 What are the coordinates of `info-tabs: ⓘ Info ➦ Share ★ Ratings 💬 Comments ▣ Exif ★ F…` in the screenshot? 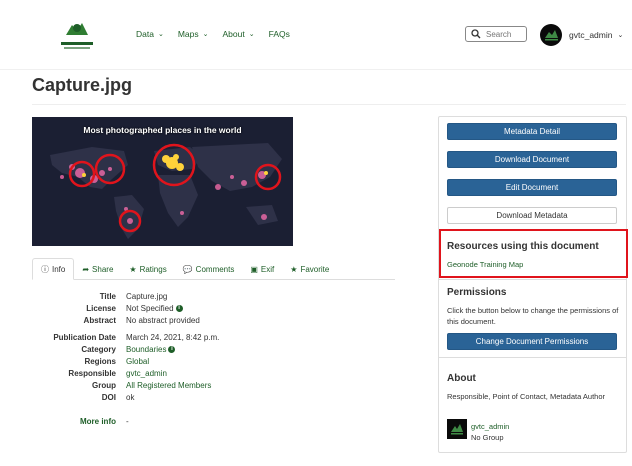 It's located at (213, 269).